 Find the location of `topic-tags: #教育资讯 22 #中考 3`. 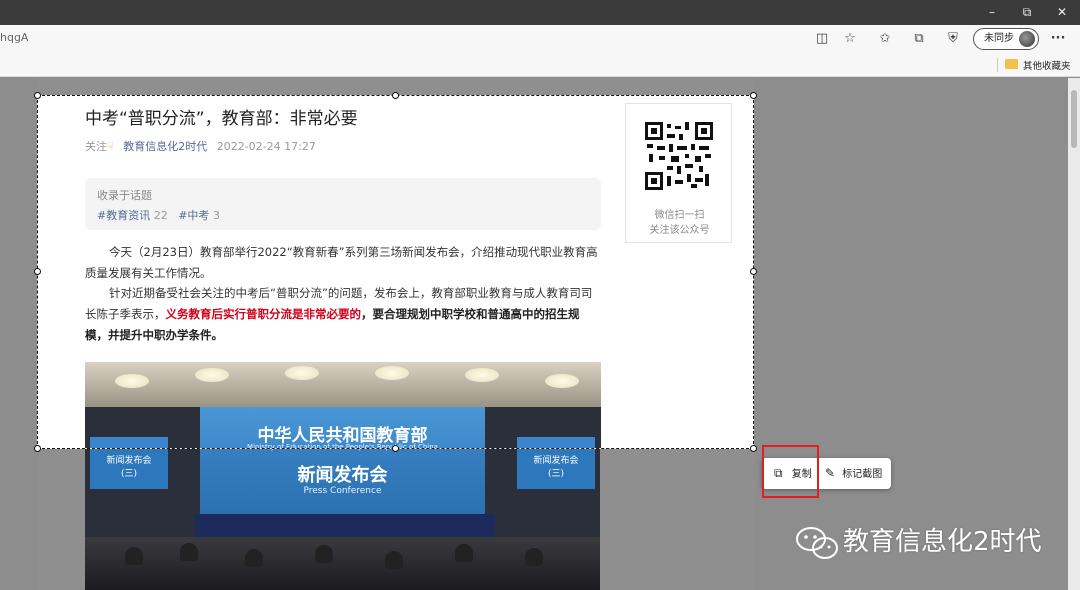

topic-tags: #教育资讯 22 #中考 3 is located at coordinates (343, 215).